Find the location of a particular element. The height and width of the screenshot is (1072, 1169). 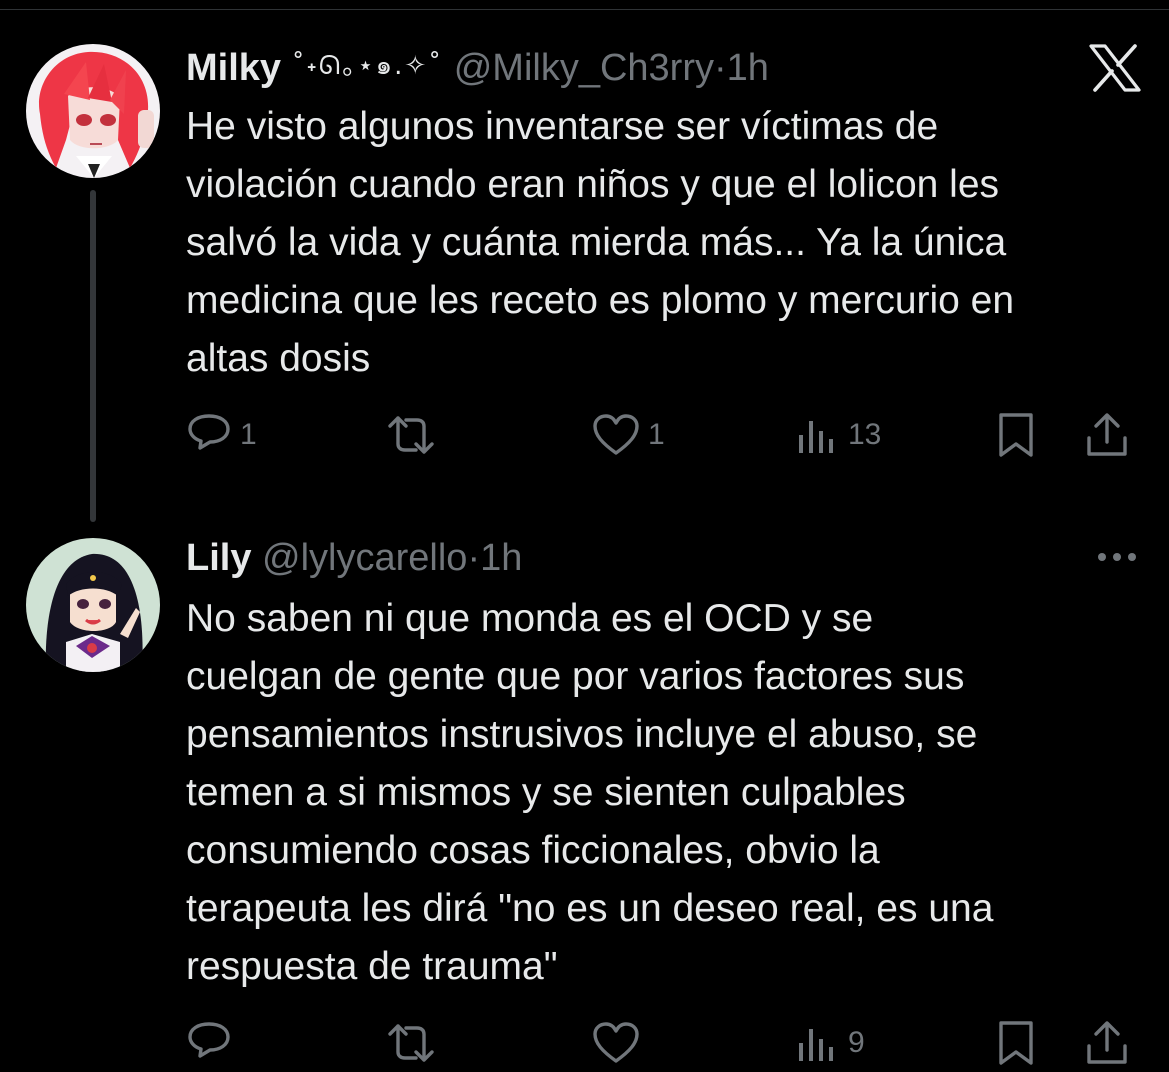

handle: @Milky_Ch3rry is located at coordinates (584, 68).